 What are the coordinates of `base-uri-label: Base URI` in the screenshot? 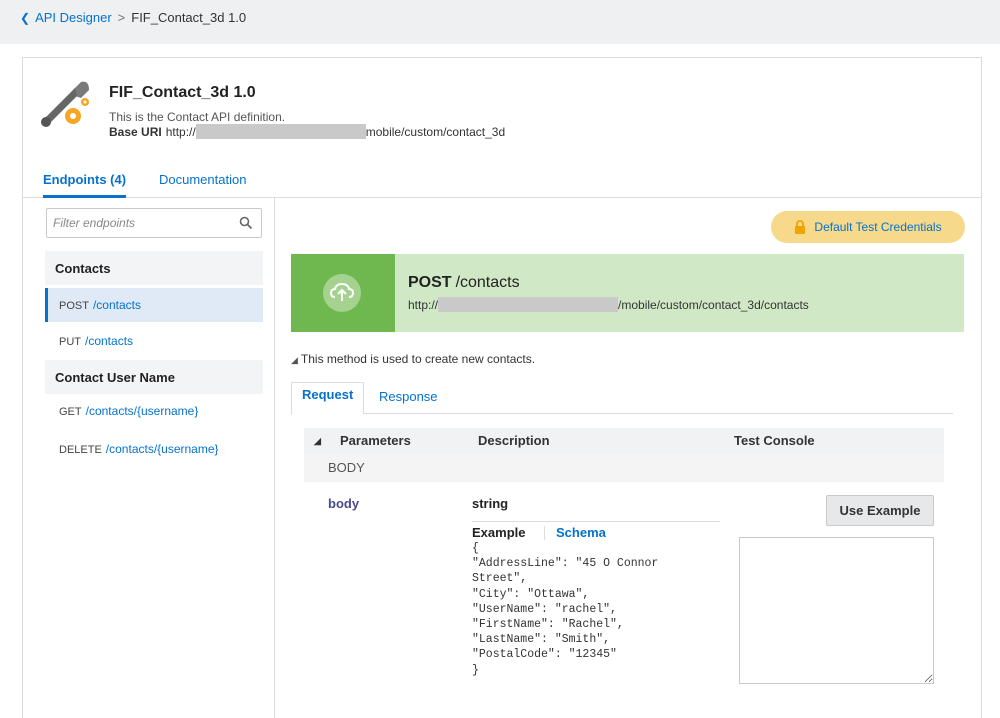 It's located at (135, 131).